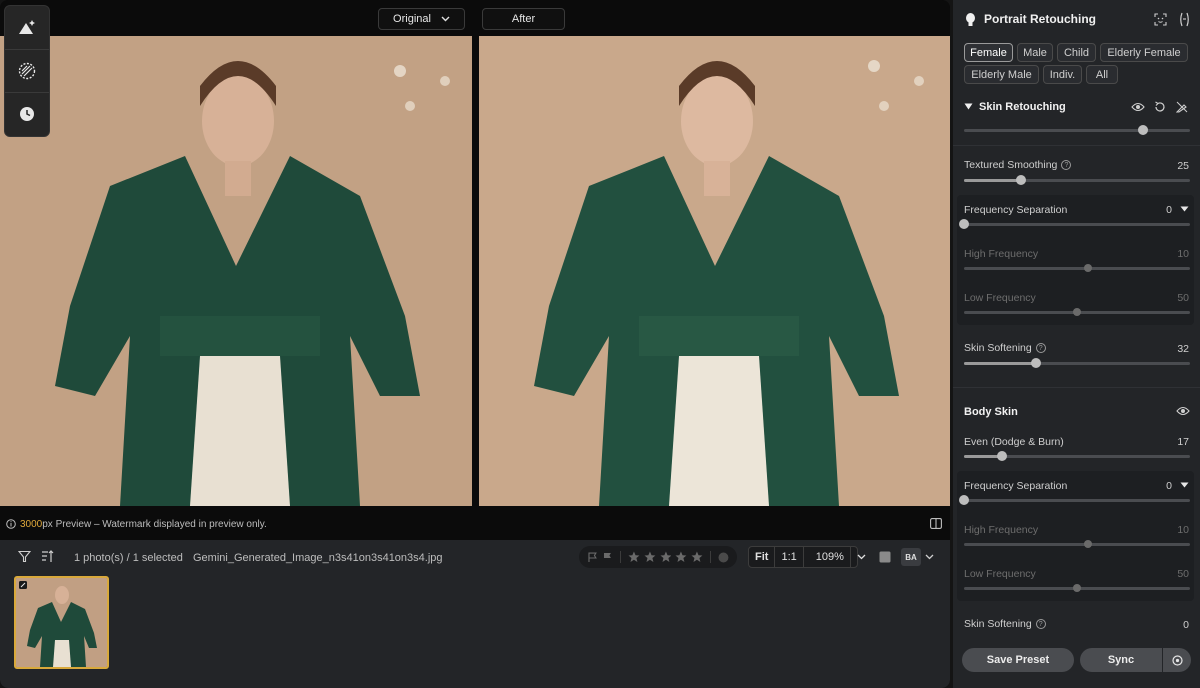 This screenshot has height=688, width=1200. Describe the element at coordinates (23, 585) in the screenshot. I see `edited-pencil-icon` at that location.